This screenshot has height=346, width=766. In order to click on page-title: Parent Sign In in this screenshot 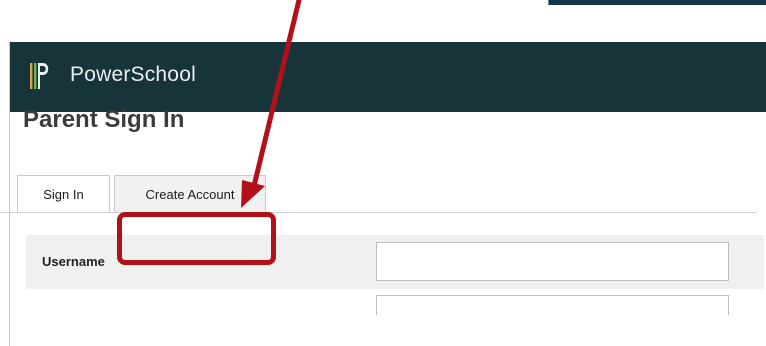, I will do `click(104, 119)`.